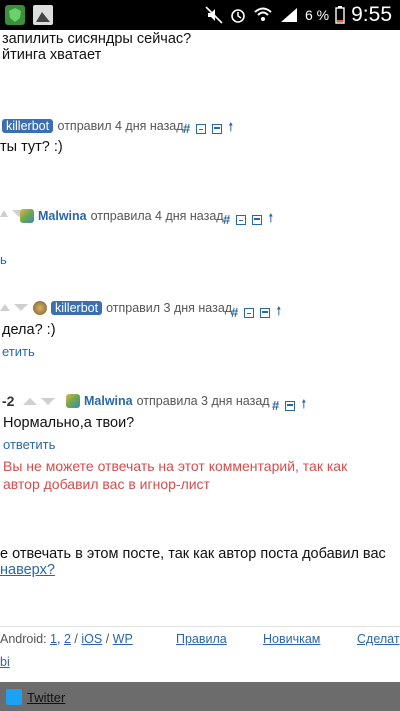 This screenshot has height=711, width=400. Describe the element at coordinates (378, 639) in the screenshot. I see `make-link: Сделат` at that location.